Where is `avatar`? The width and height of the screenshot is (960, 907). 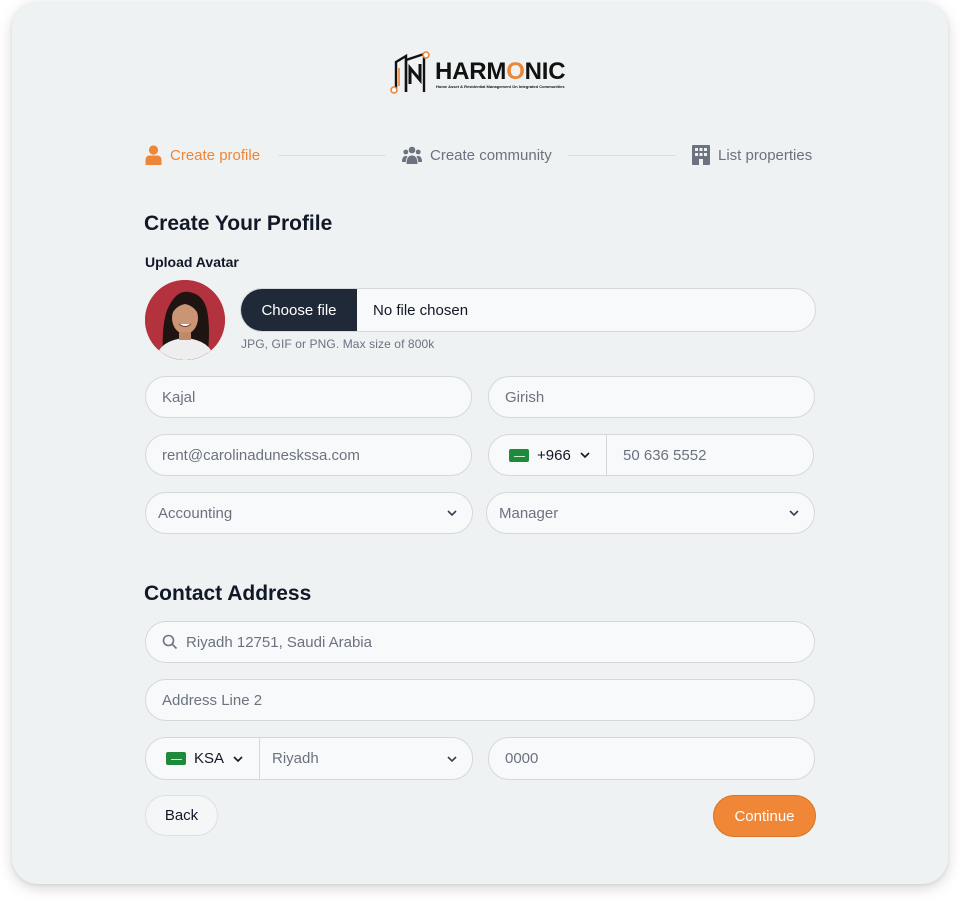
avatar is located at coordinates (185, 320).